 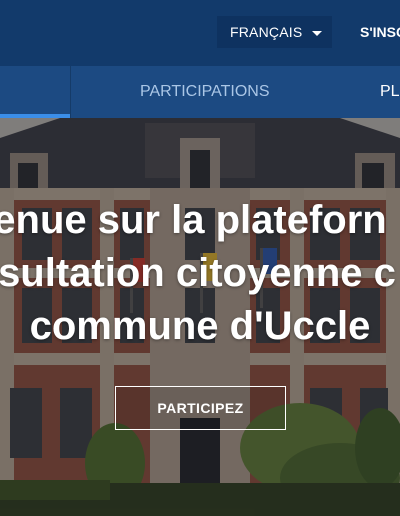 I want to click on language-select: FRANÇAIS, so click(x=274, y=32).